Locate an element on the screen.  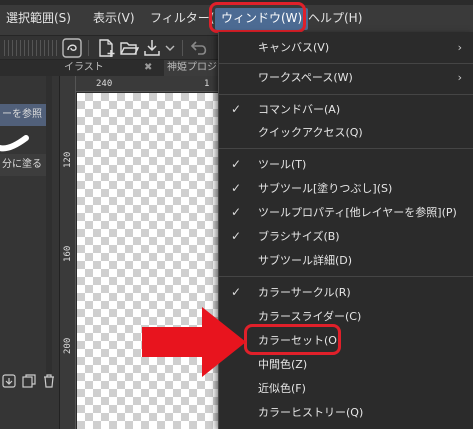
menu-item-sub-tool-detail: サブツール詳細(D) is located at coordinates (346, 261).